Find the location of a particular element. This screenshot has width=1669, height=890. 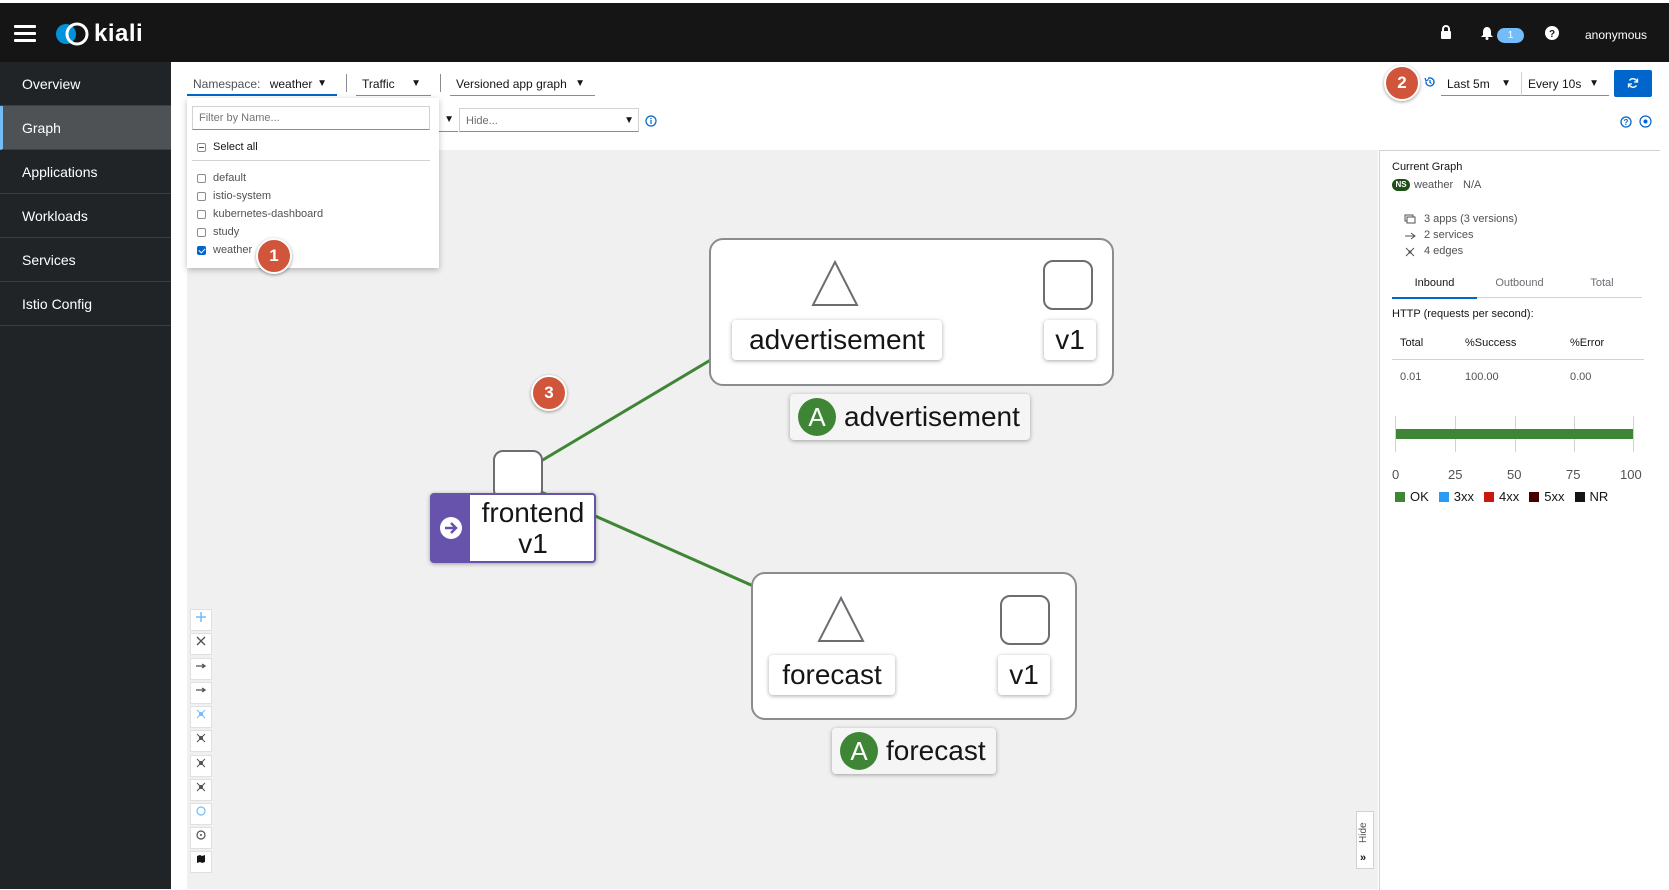

sidebar-item-overview: Overview is located at coordinates (85, 84).